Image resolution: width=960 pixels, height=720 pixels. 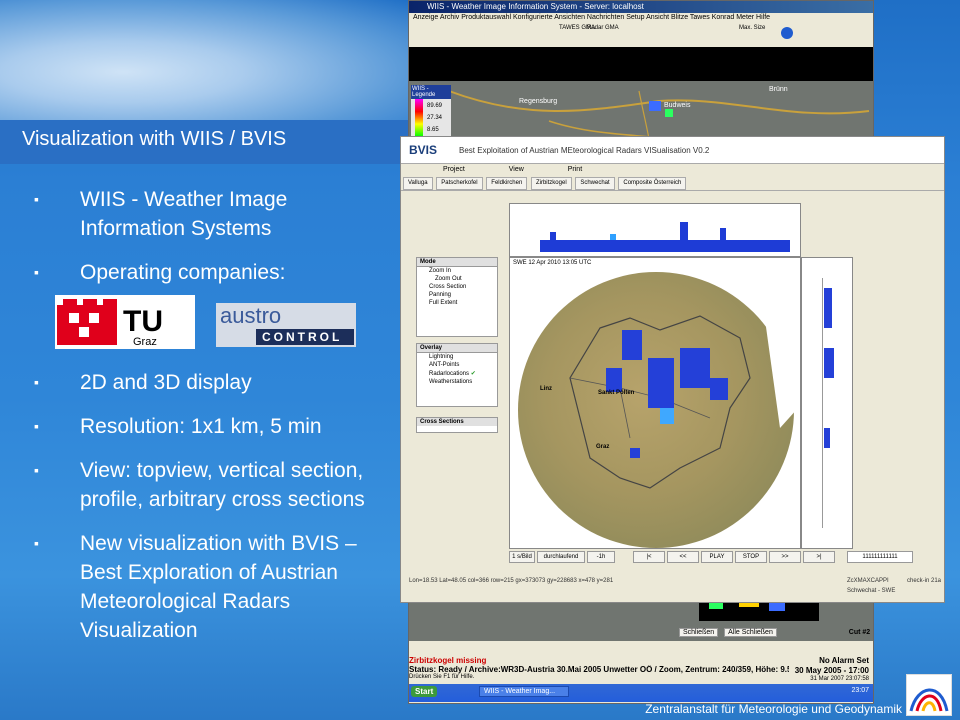 What do you see at coordinates (448, 660) in the screenshot?
I see `missing-warning: Zirbitzkogel missing` at bounding box center [448, 660].